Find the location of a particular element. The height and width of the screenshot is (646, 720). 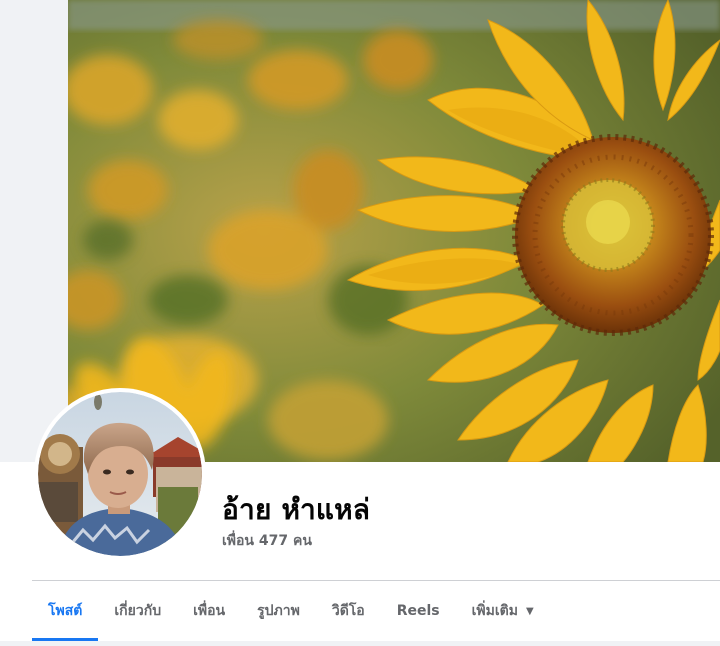

tab-label: โพสต์ is located at coordinates (65, 611).